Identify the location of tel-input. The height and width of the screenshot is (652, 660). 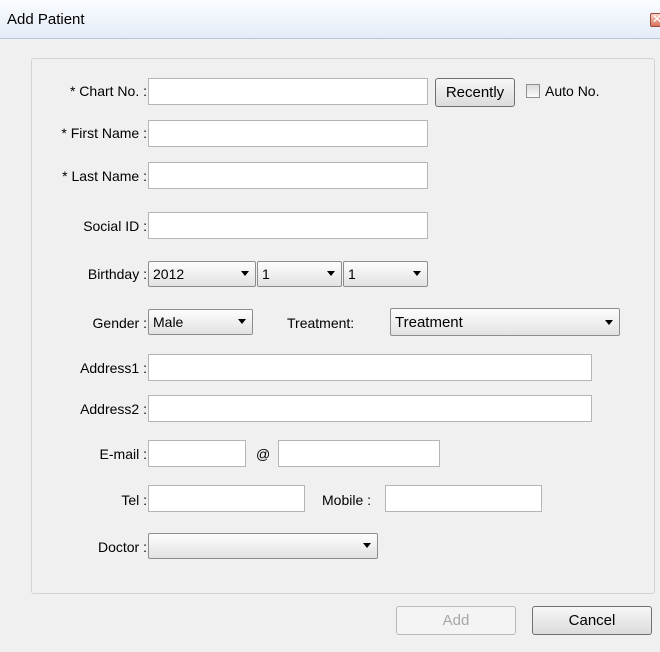
(226, 498).